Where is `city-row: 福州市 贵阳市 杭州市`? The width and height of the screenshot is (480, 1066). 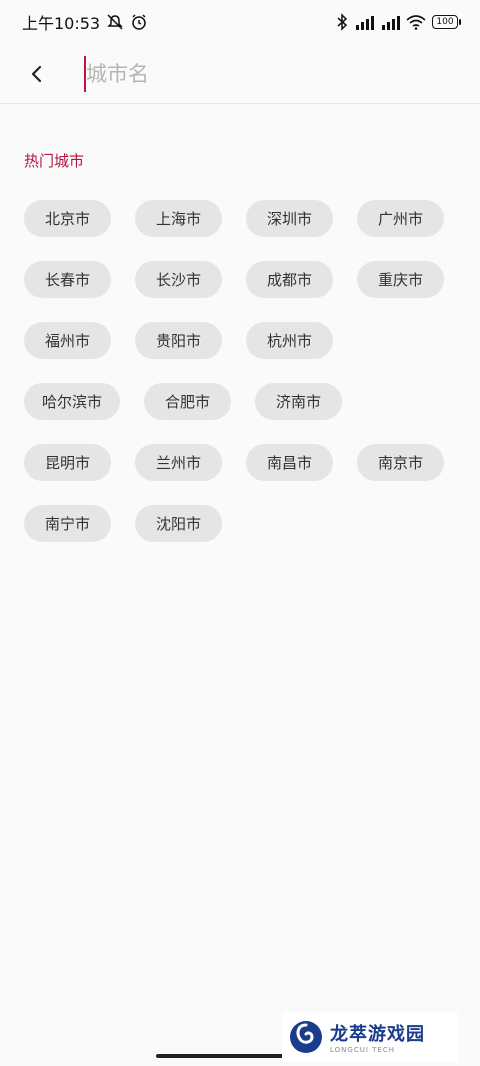 city-row: 福州市 贵阳市 杭州市 is located at coordinates (244, 340).